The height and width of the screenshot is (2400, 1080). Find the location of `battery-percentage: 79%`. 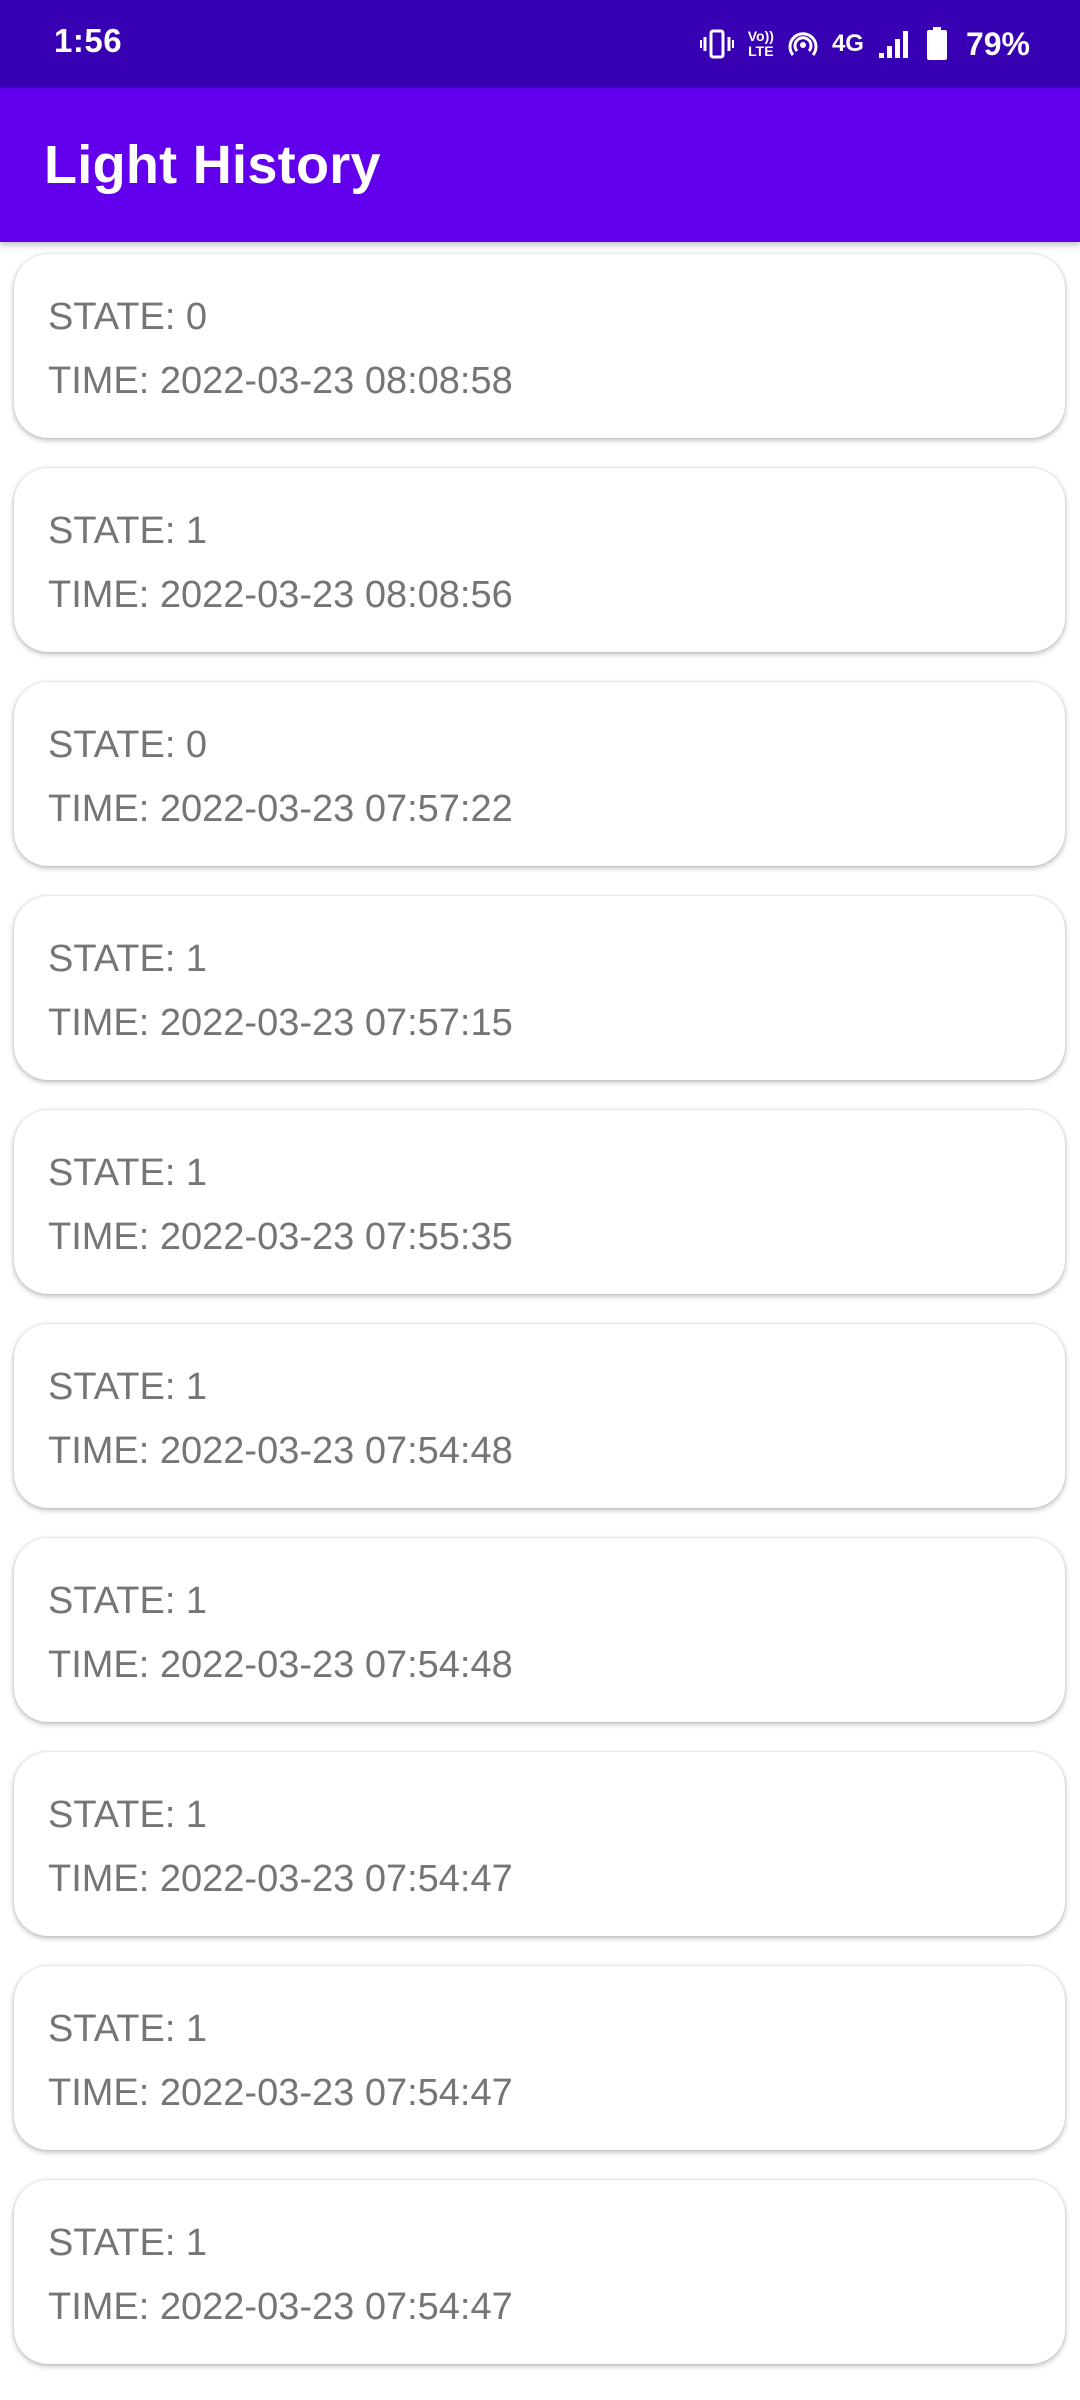

battery-percentage: 79% is located at coordinates (997, 43).